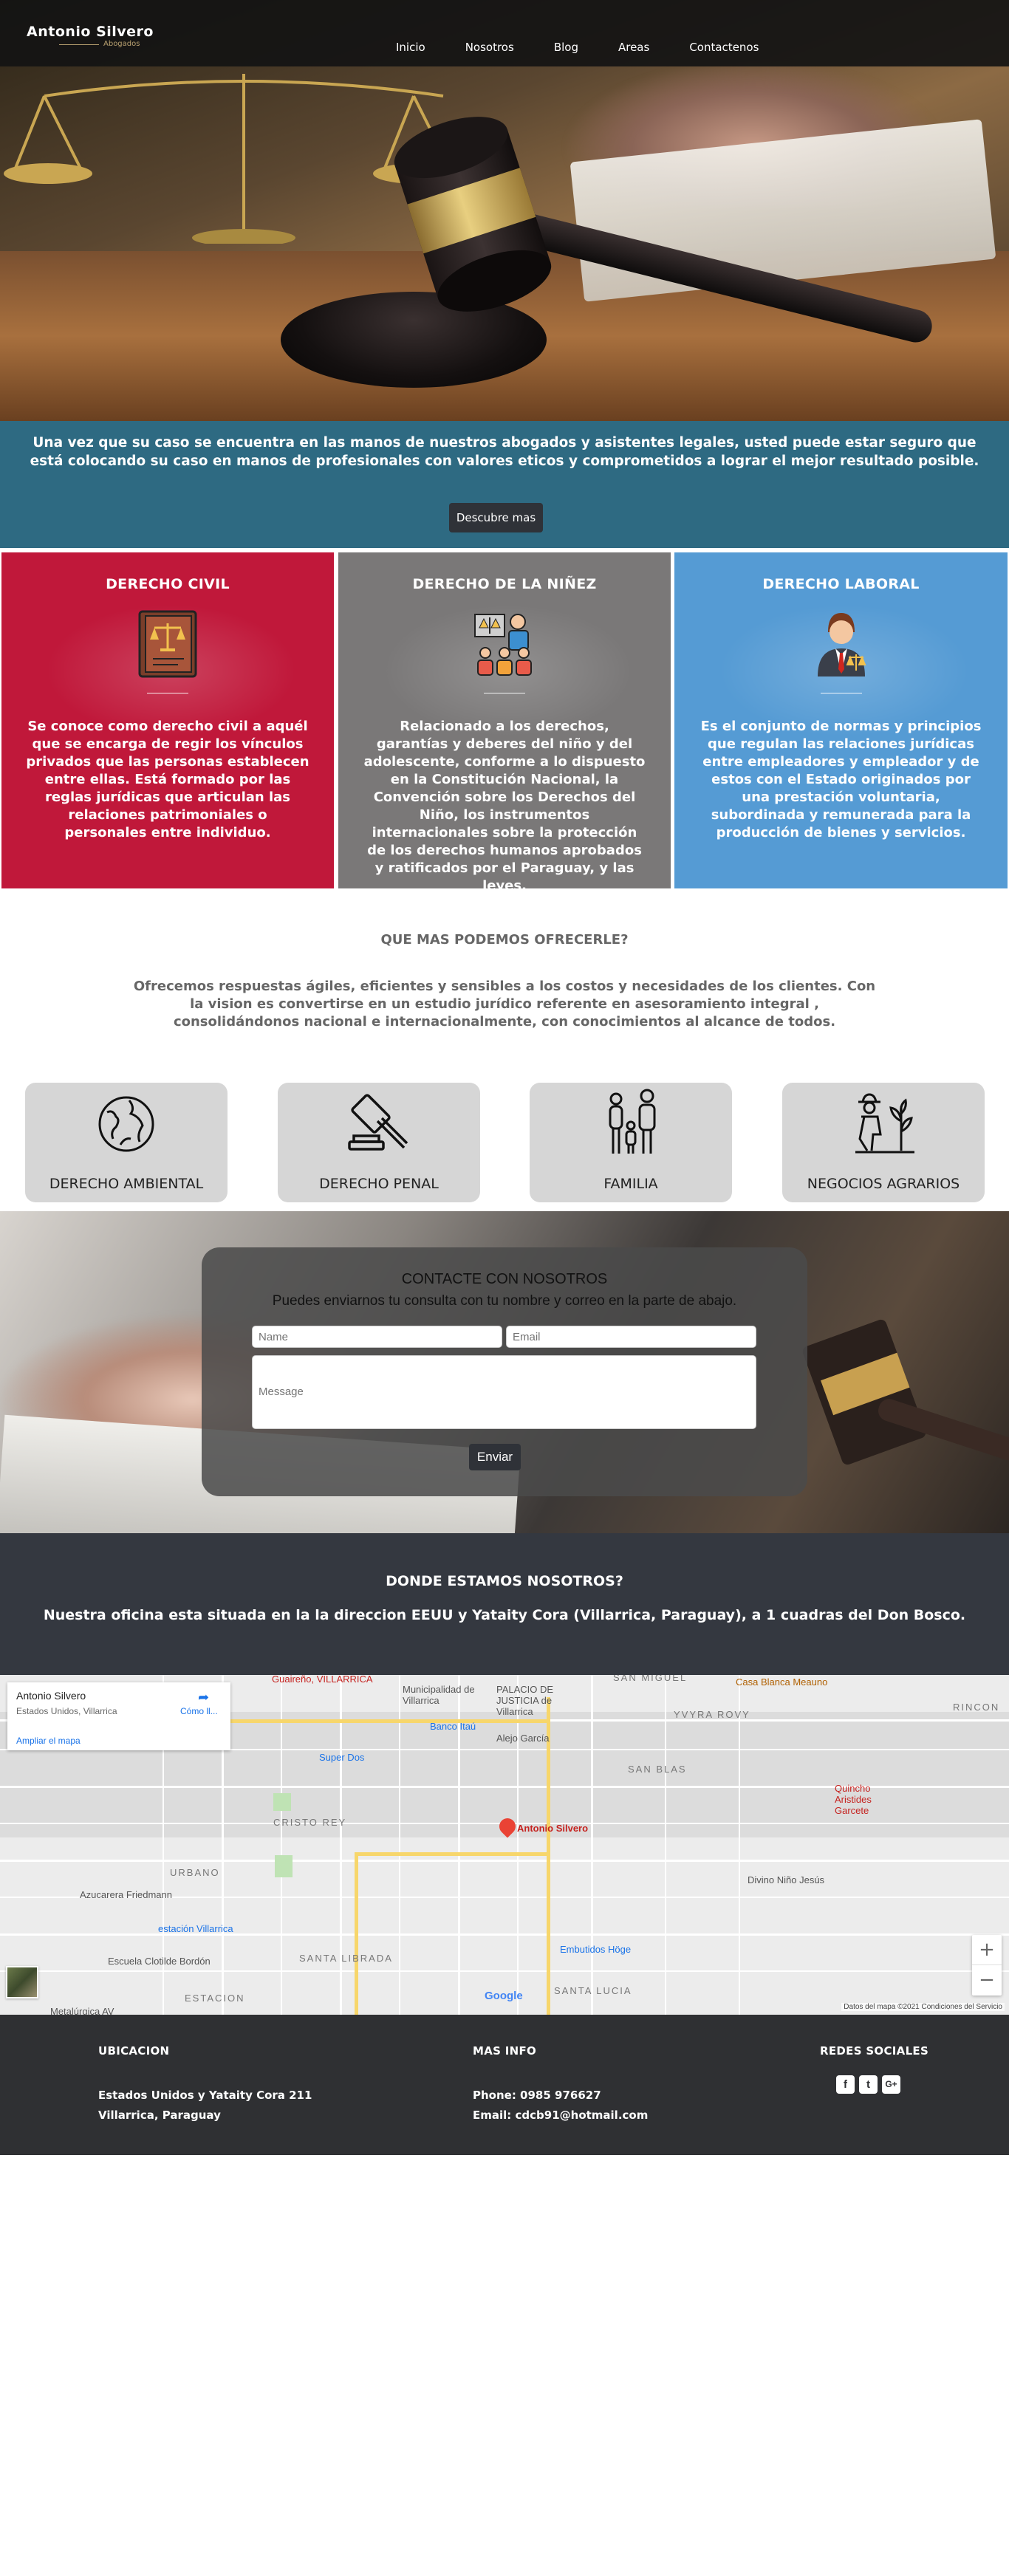 The width and height of the screenshot is (1009, 2576). What do you see at coordinates (159, 1961) in the screenshot?
I see `map-poi: Escuela Clotilde Bordón` at bounding box center [159, 1961].